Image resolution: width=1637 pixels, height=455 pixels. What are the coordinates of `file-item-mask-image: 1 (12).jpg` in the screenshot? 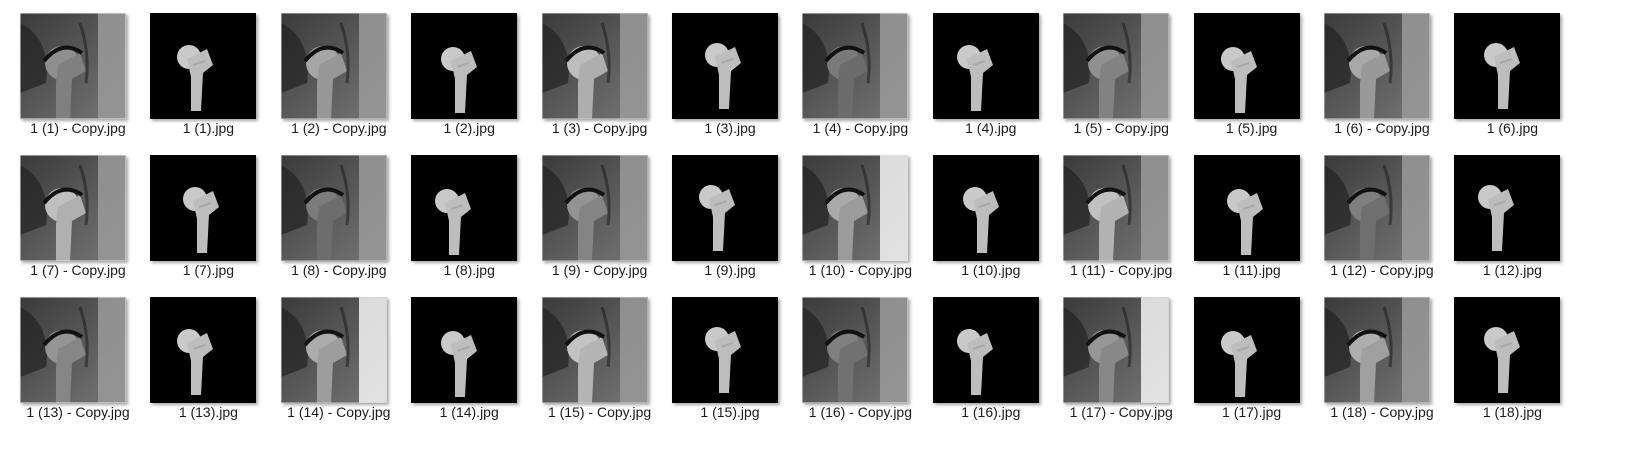 It's located at (1512, 215).